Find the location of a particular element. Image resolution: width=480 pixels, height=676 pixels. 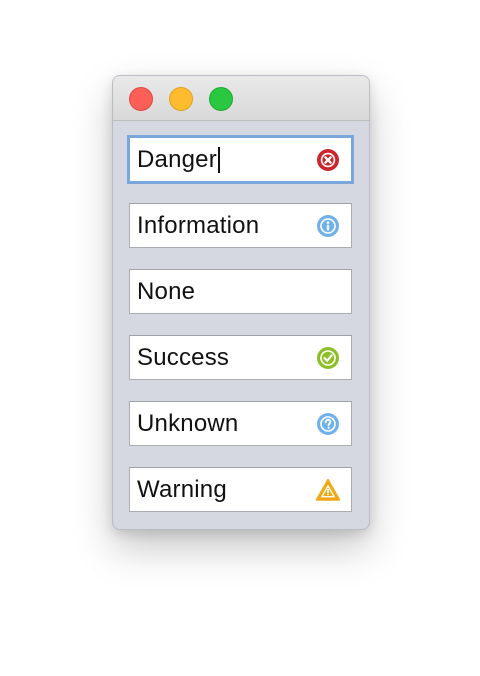

error-circle-icon is located at coordinates (328, 160).